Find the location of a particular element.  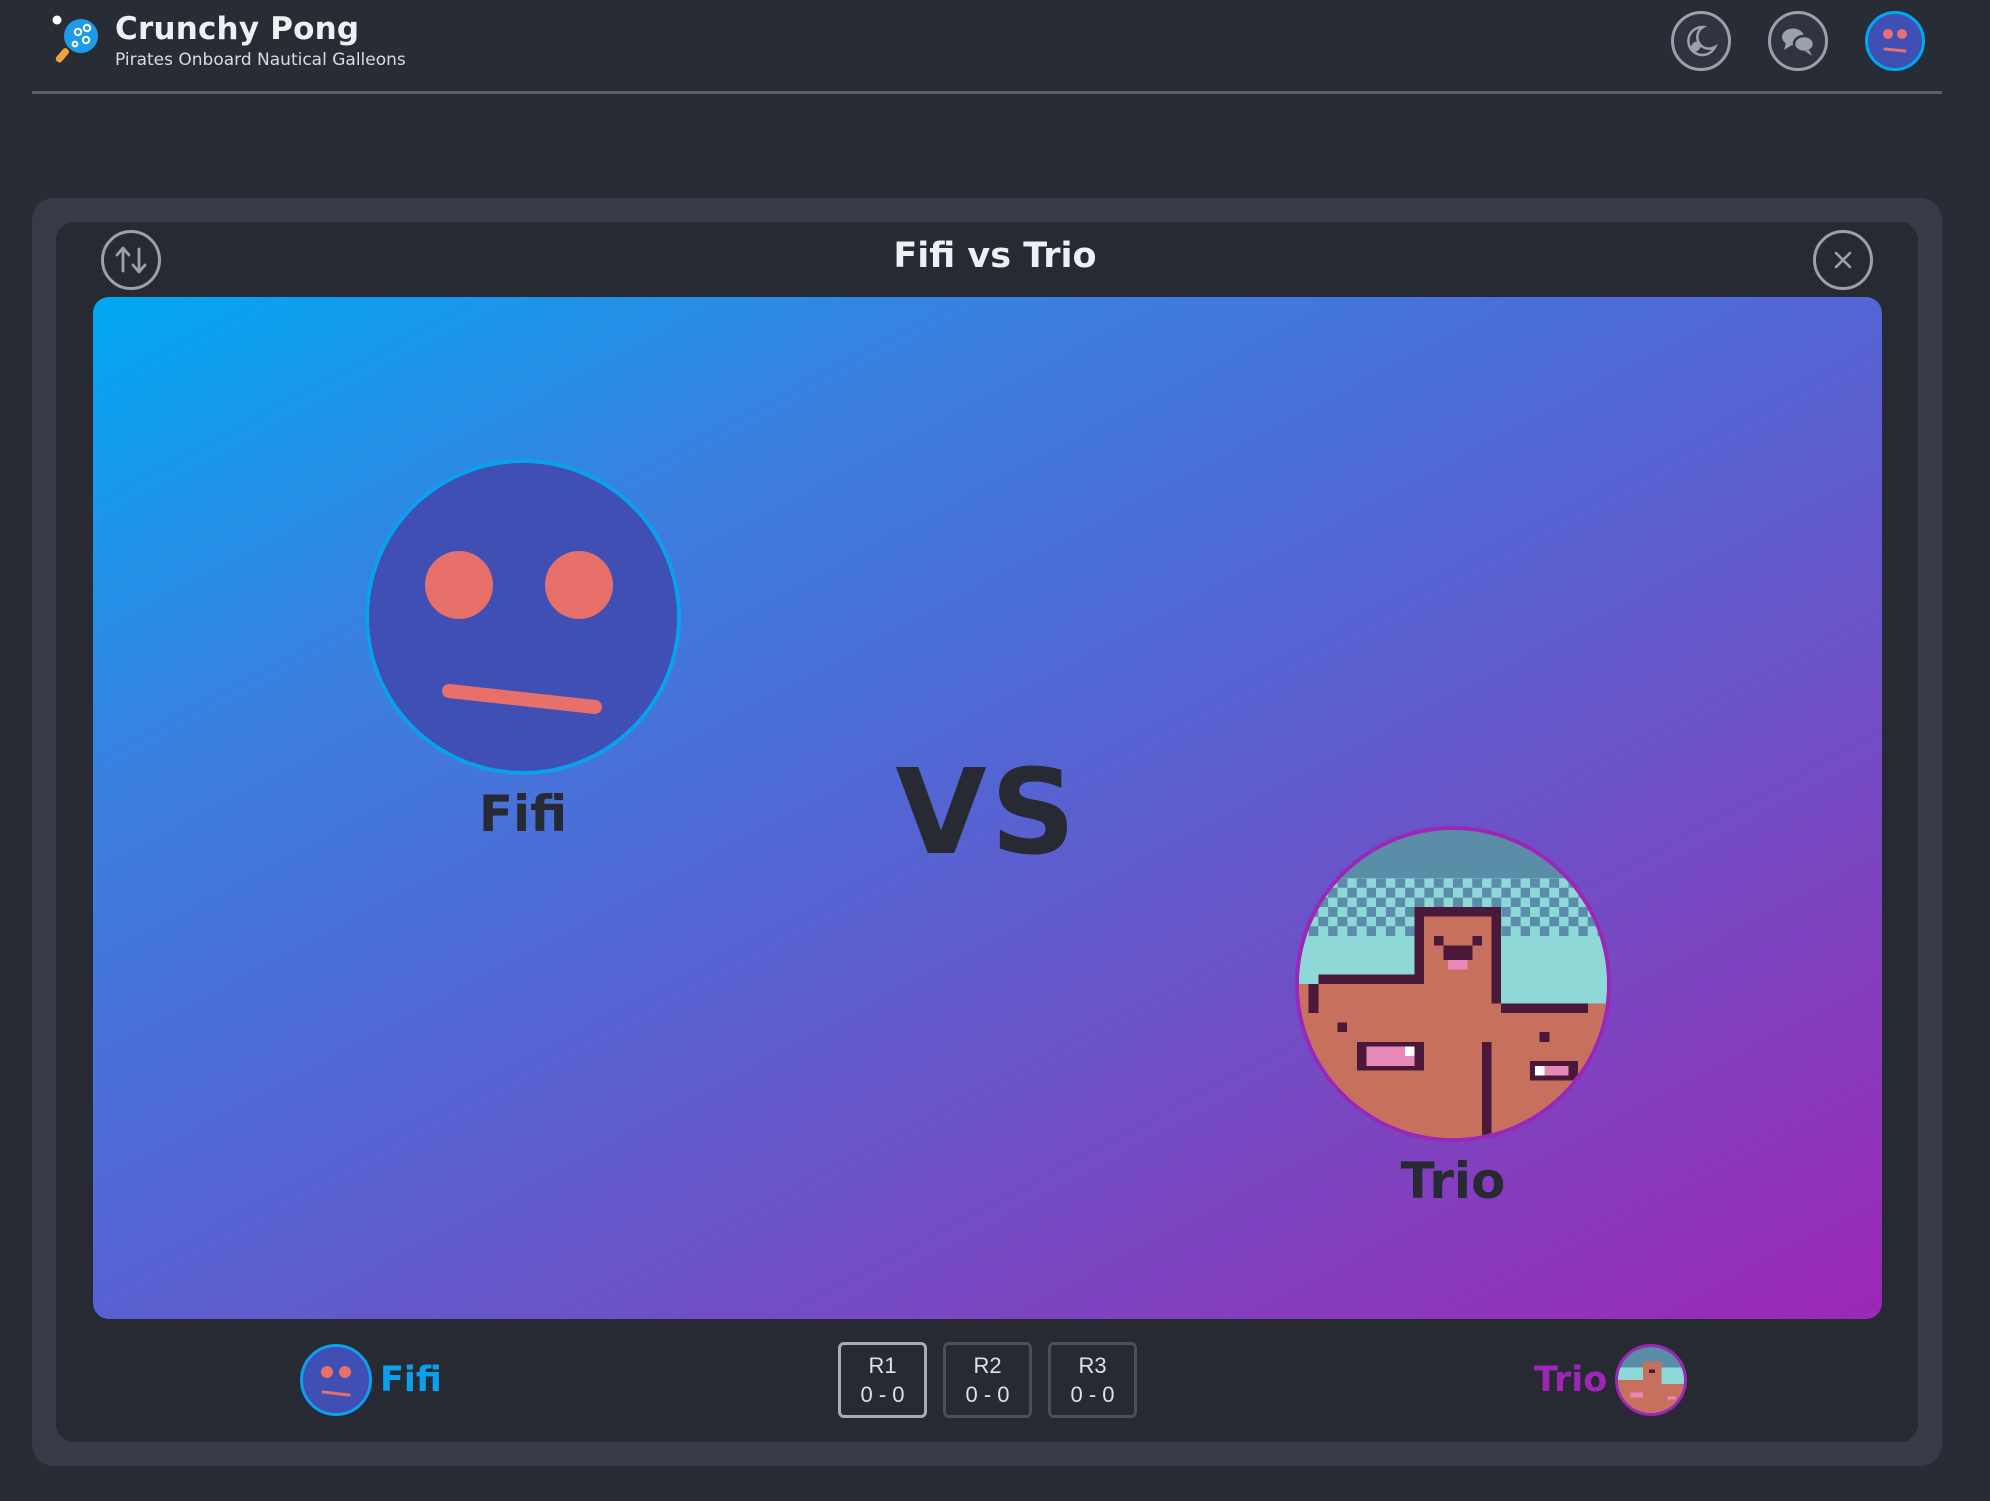

chat-button is located at coordinates (1798, 41).